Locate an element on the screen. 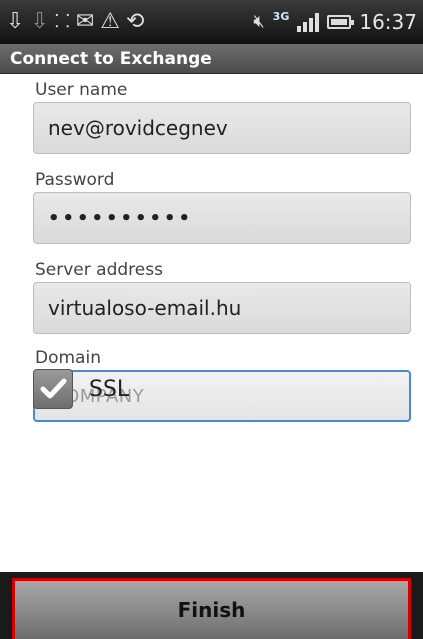 Image resolution: width=423 pixels, height=639 pixels. ssl-label: SSL is located at coordinates (109, 389).